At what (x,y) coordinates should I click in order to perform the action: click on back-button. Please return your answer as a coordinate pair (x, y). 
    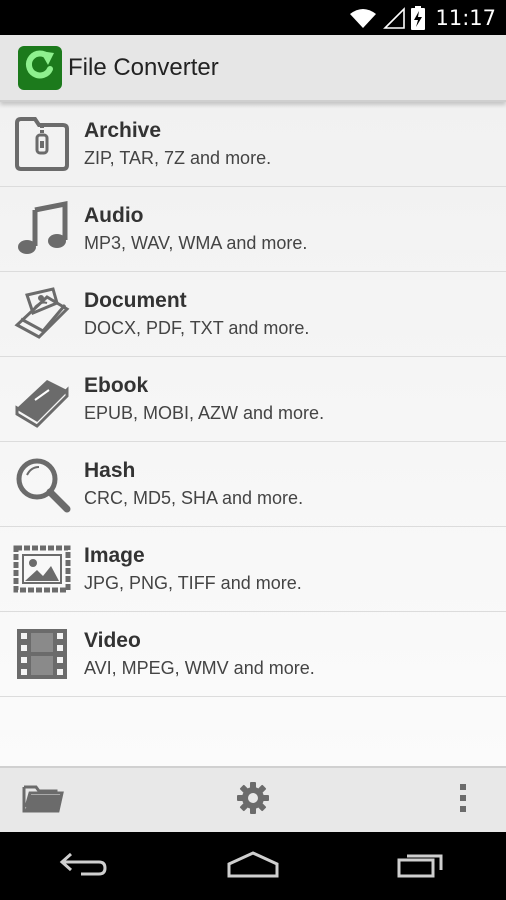
    Looking at the image, I should click on (84, 866).